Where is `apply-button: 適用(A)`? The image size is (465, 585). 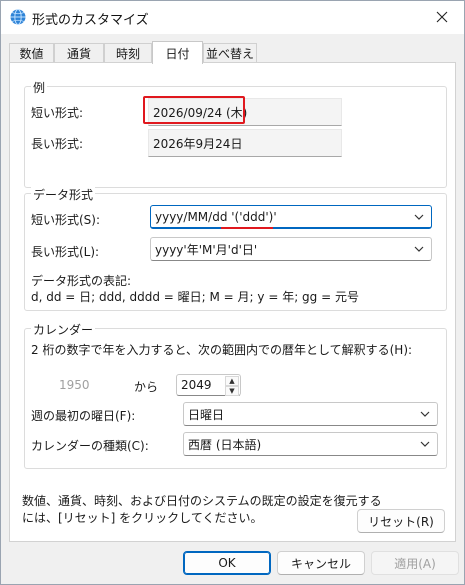 apply-button: 適用(A) is located at coordinates (415, 563).